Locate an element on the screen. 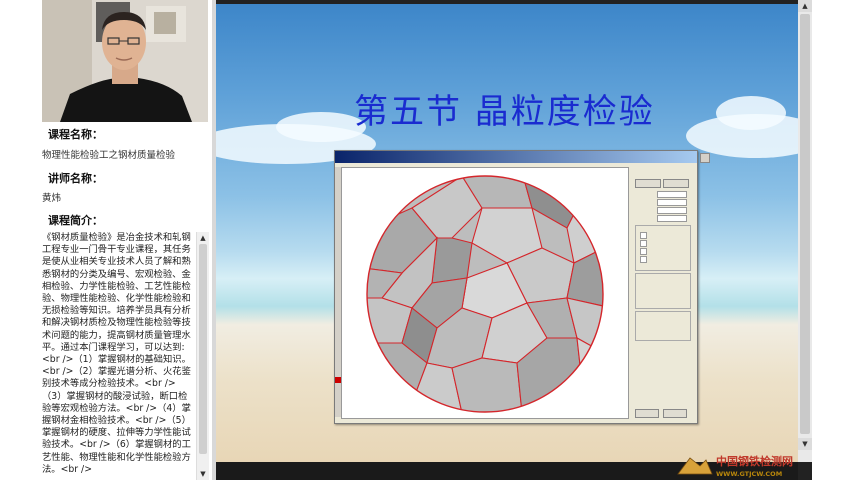 Image resolution: width=856 pixels, height=482 pixels. course-name-value: 物理性能检验工之钢材质量检验 is located at coordinates (109, 155).